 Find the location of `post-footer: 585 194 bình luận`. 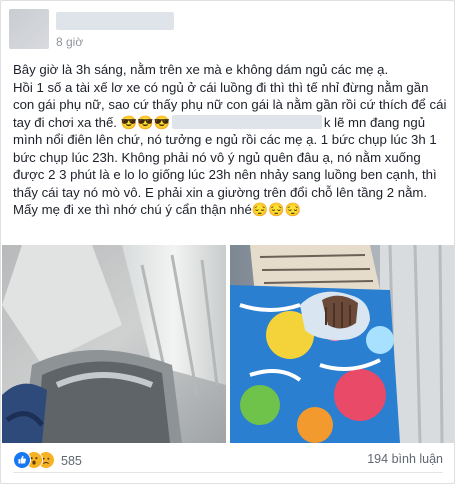

post-footer: 585 194 bình luận is located at coordinates (228, 461).